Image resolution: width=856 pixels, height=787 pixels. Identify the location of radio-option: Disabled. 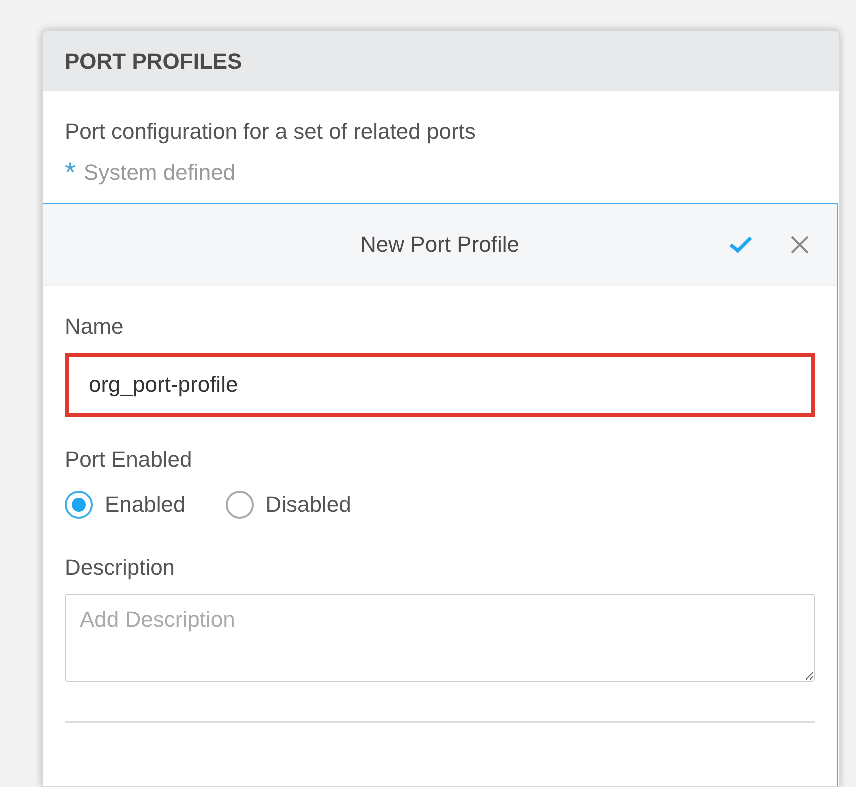
(289, 504).